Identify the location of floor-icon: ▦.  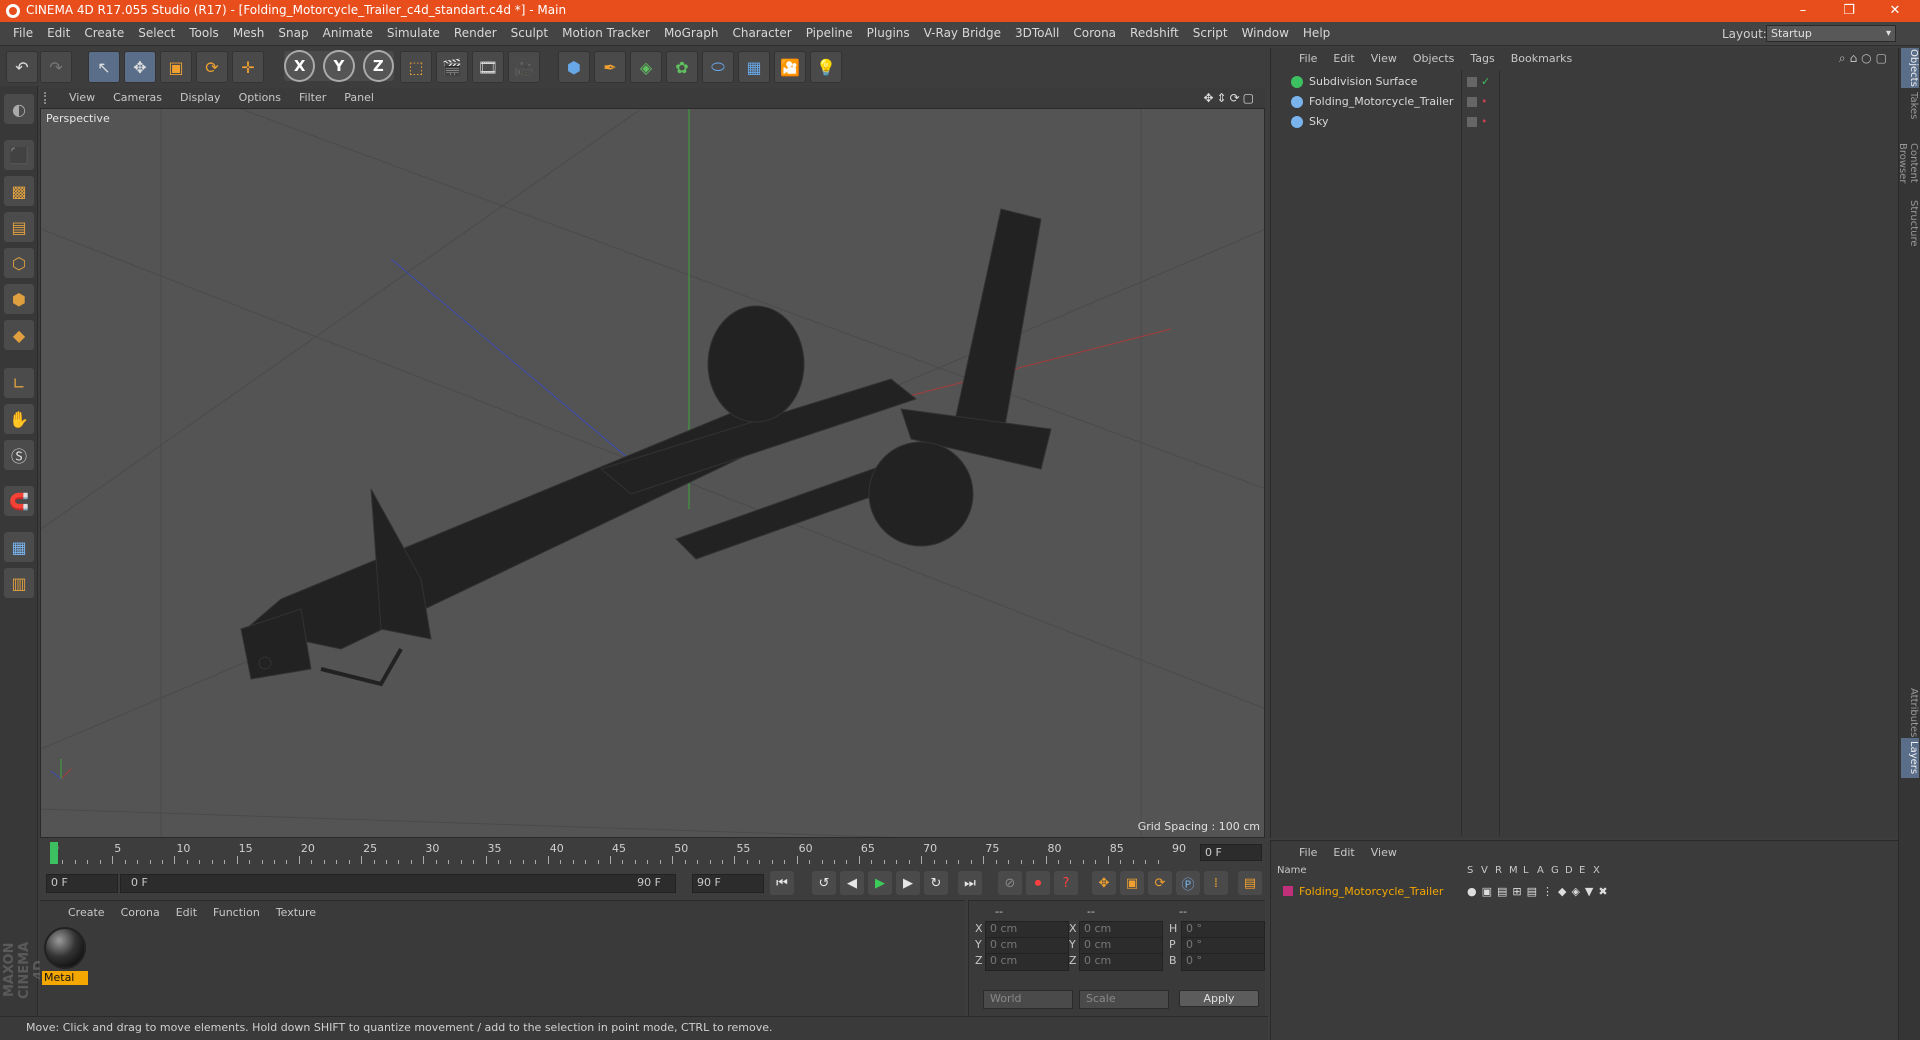
(754, 67).